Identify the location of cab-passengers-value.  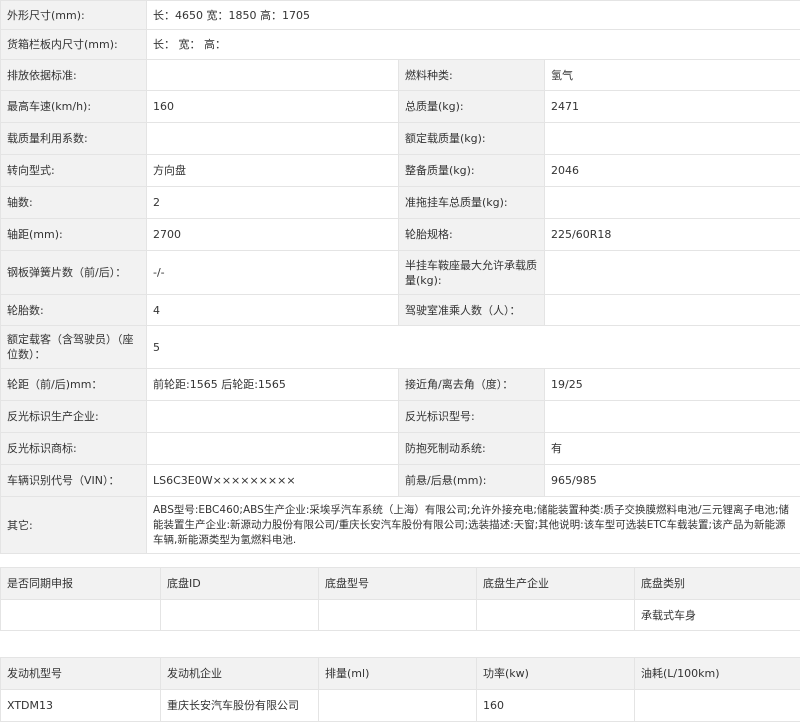
(671, 310).